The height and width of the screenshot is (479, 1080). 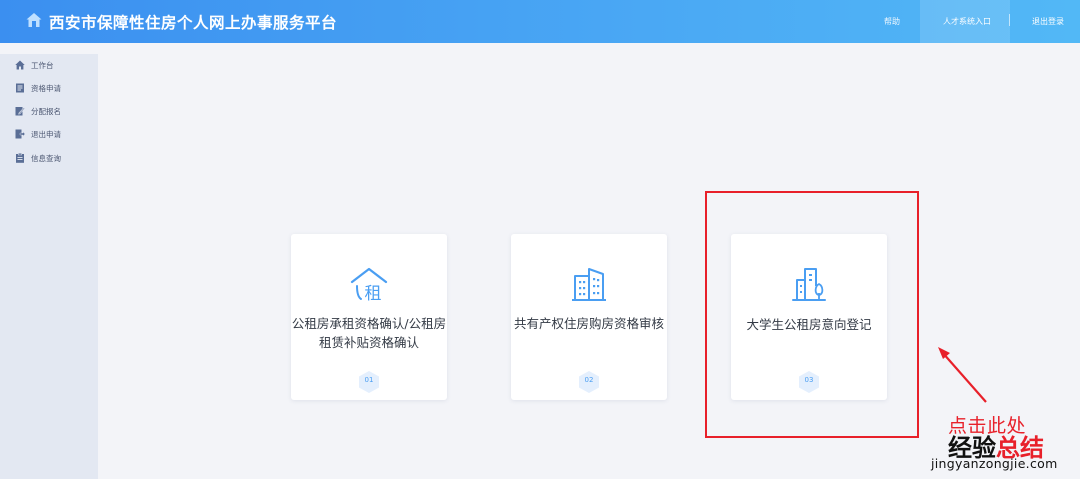 I want to click on nav-divider, so click(x=1009, y=20).